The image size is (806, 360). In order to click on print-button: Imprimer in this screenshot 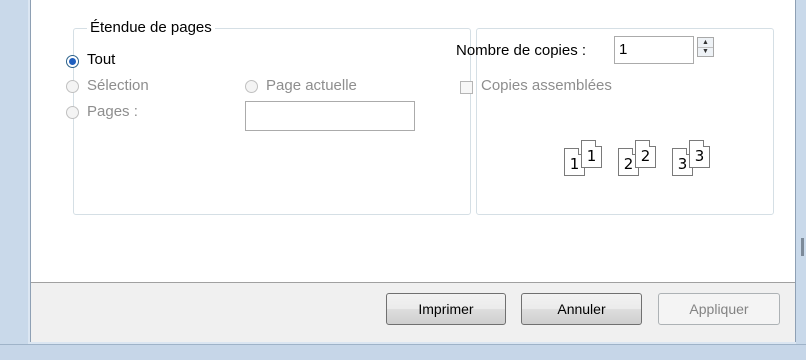, I will do `click(446, 309)`.